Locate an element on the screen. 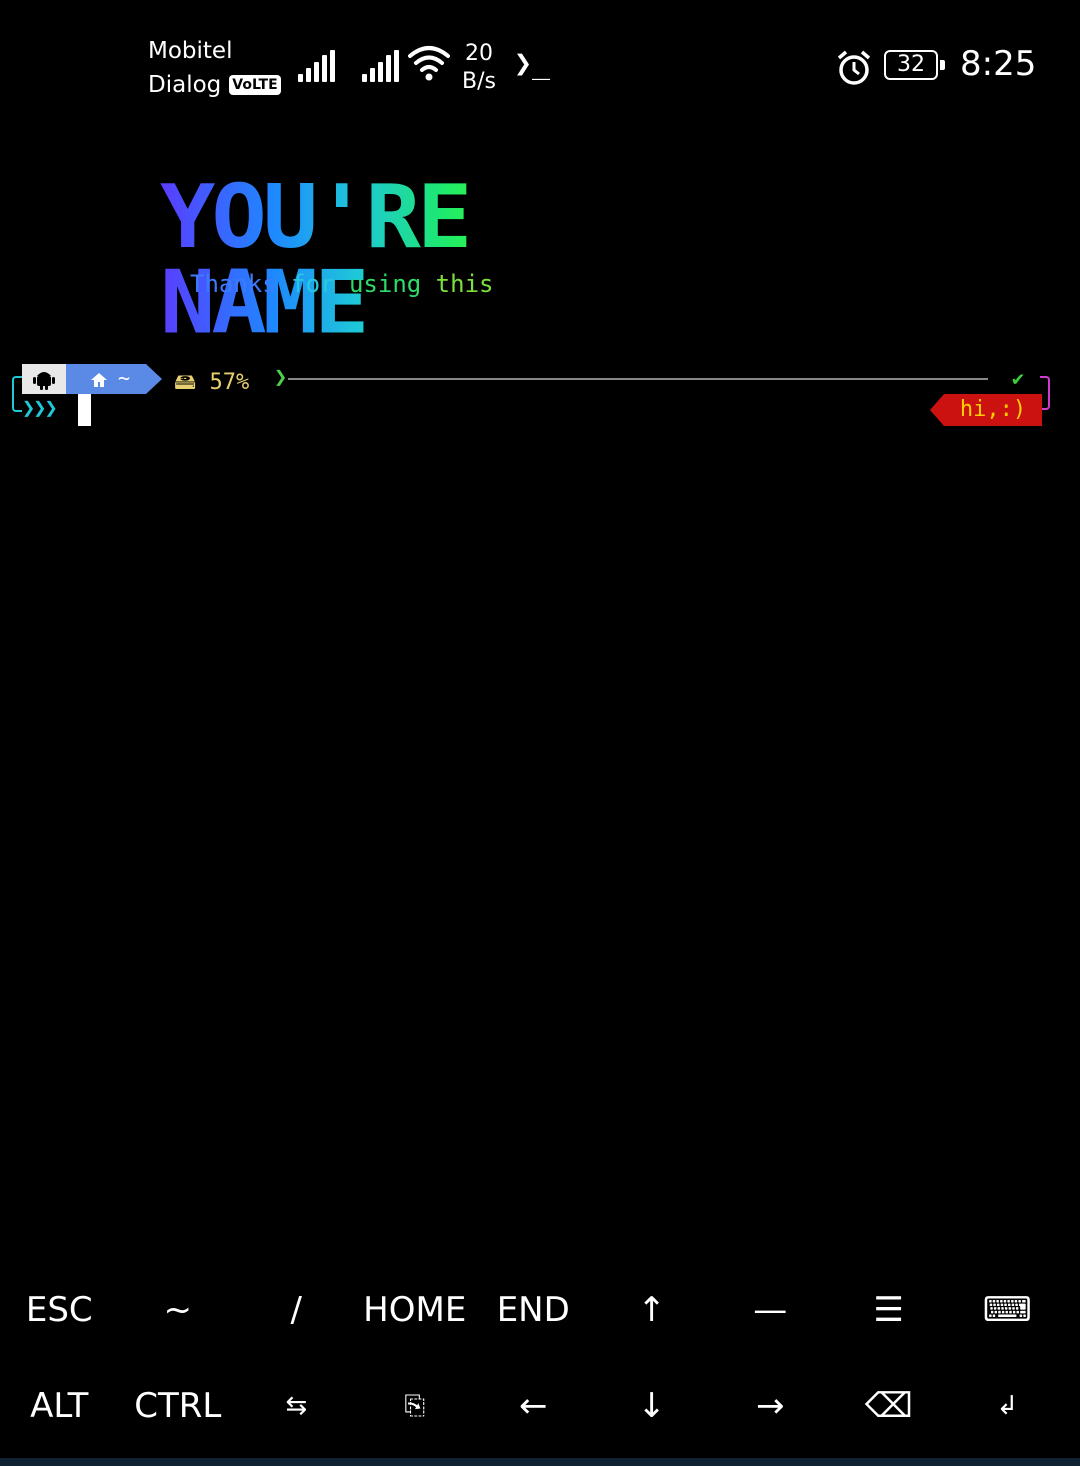  prompt-rule is located at coordinates (638, 379).